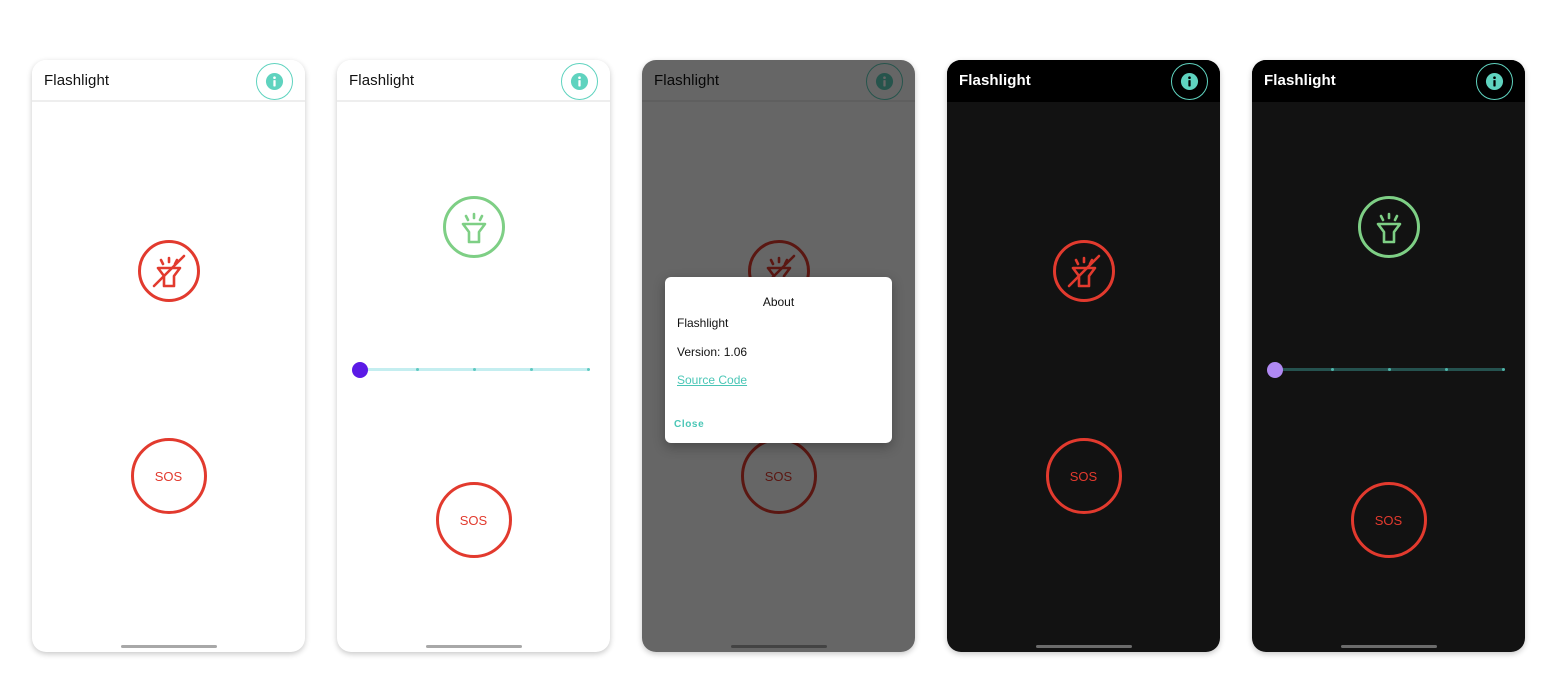  What do you see at coordinates (689, 424) in the screenshot?
I see `close-button: Close` at bounding box center [689, 424].